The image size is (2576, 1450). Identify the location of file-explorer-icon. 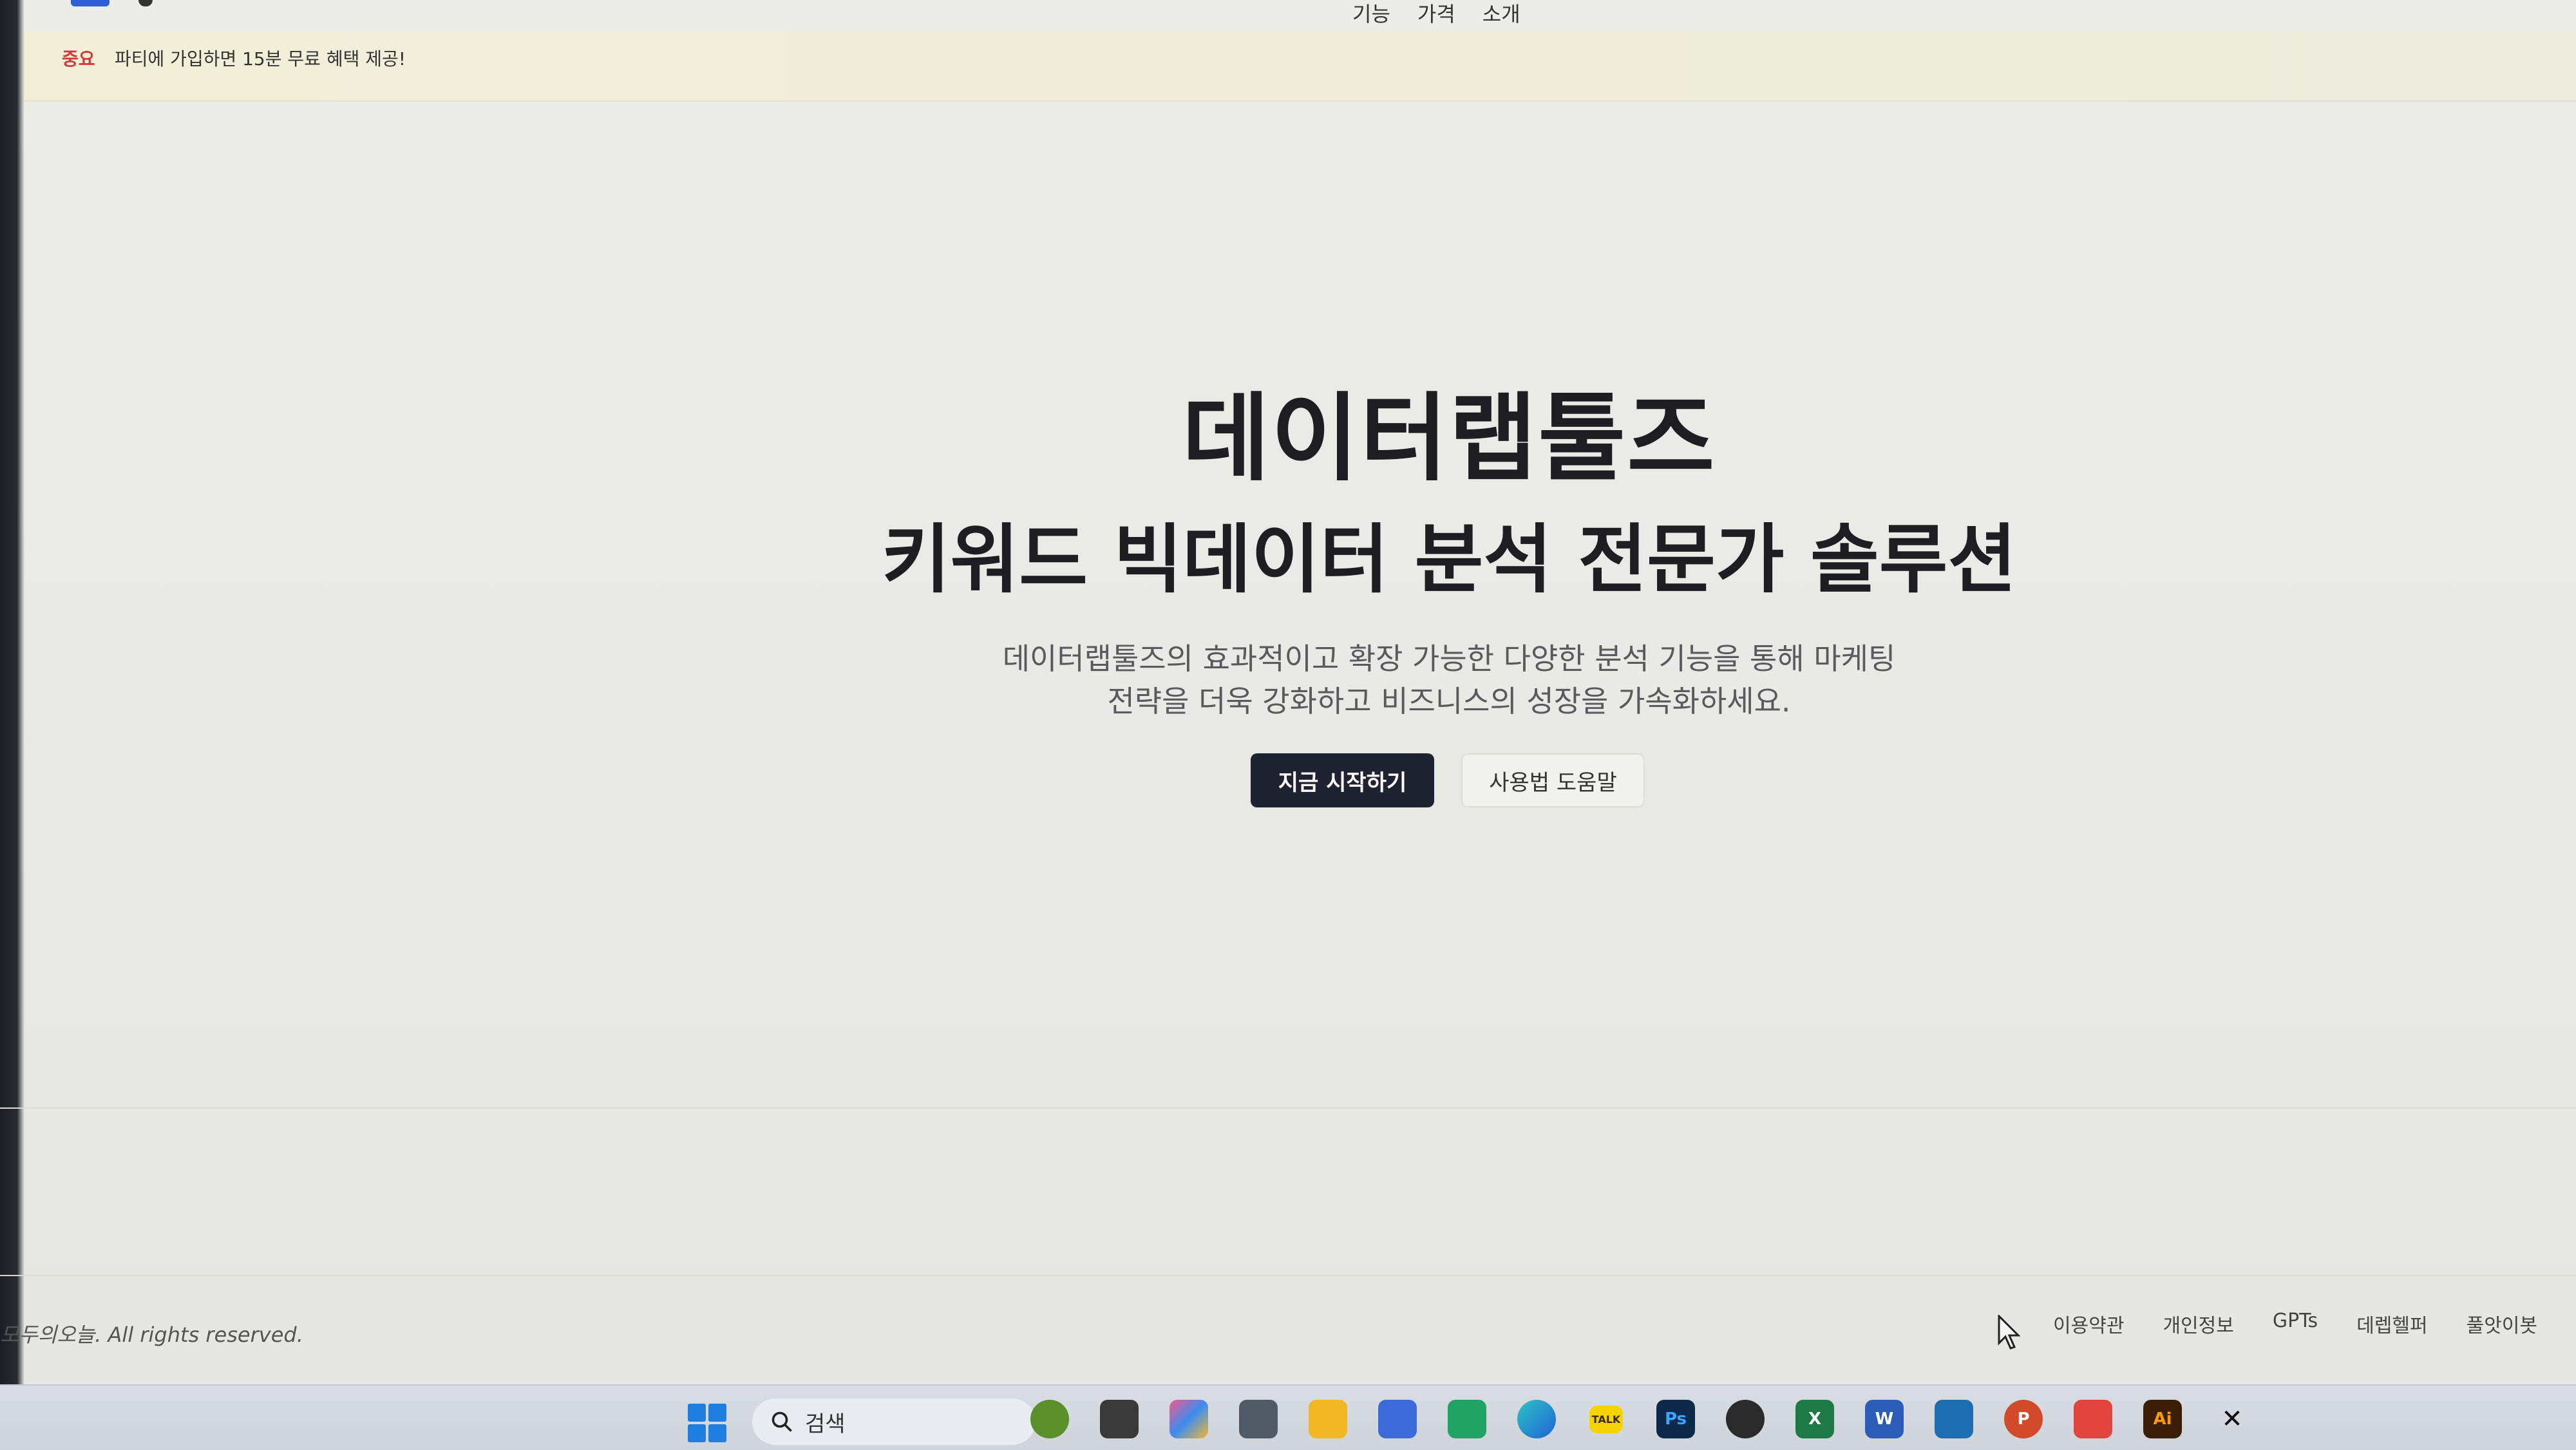
(1328, 1419).